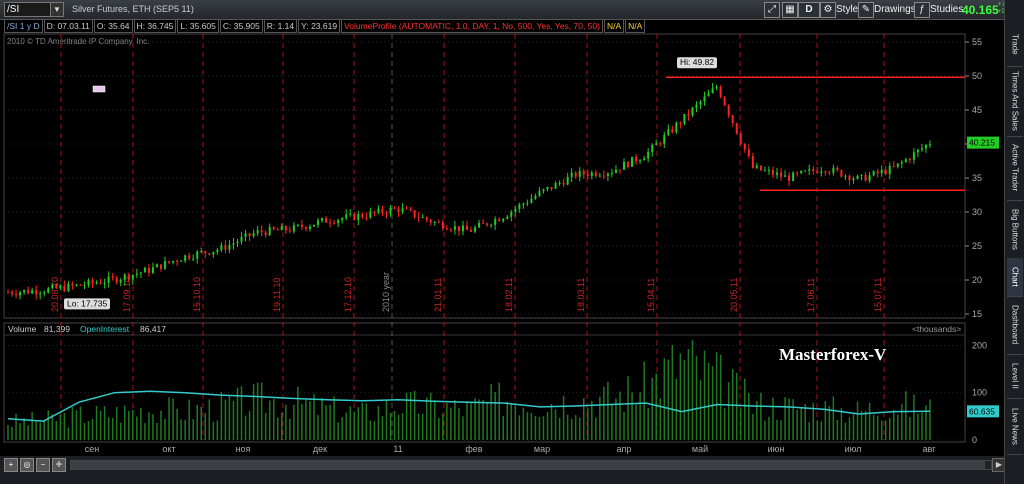  What do you see at coordinates (853, 449) in the screenshot?
I see `month-label: июл` at bounding box center [853, 449].